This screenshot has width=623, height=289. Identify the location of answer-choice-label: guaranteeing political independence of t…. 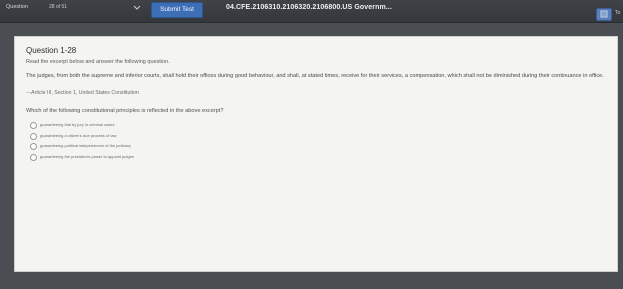
(85, 145).